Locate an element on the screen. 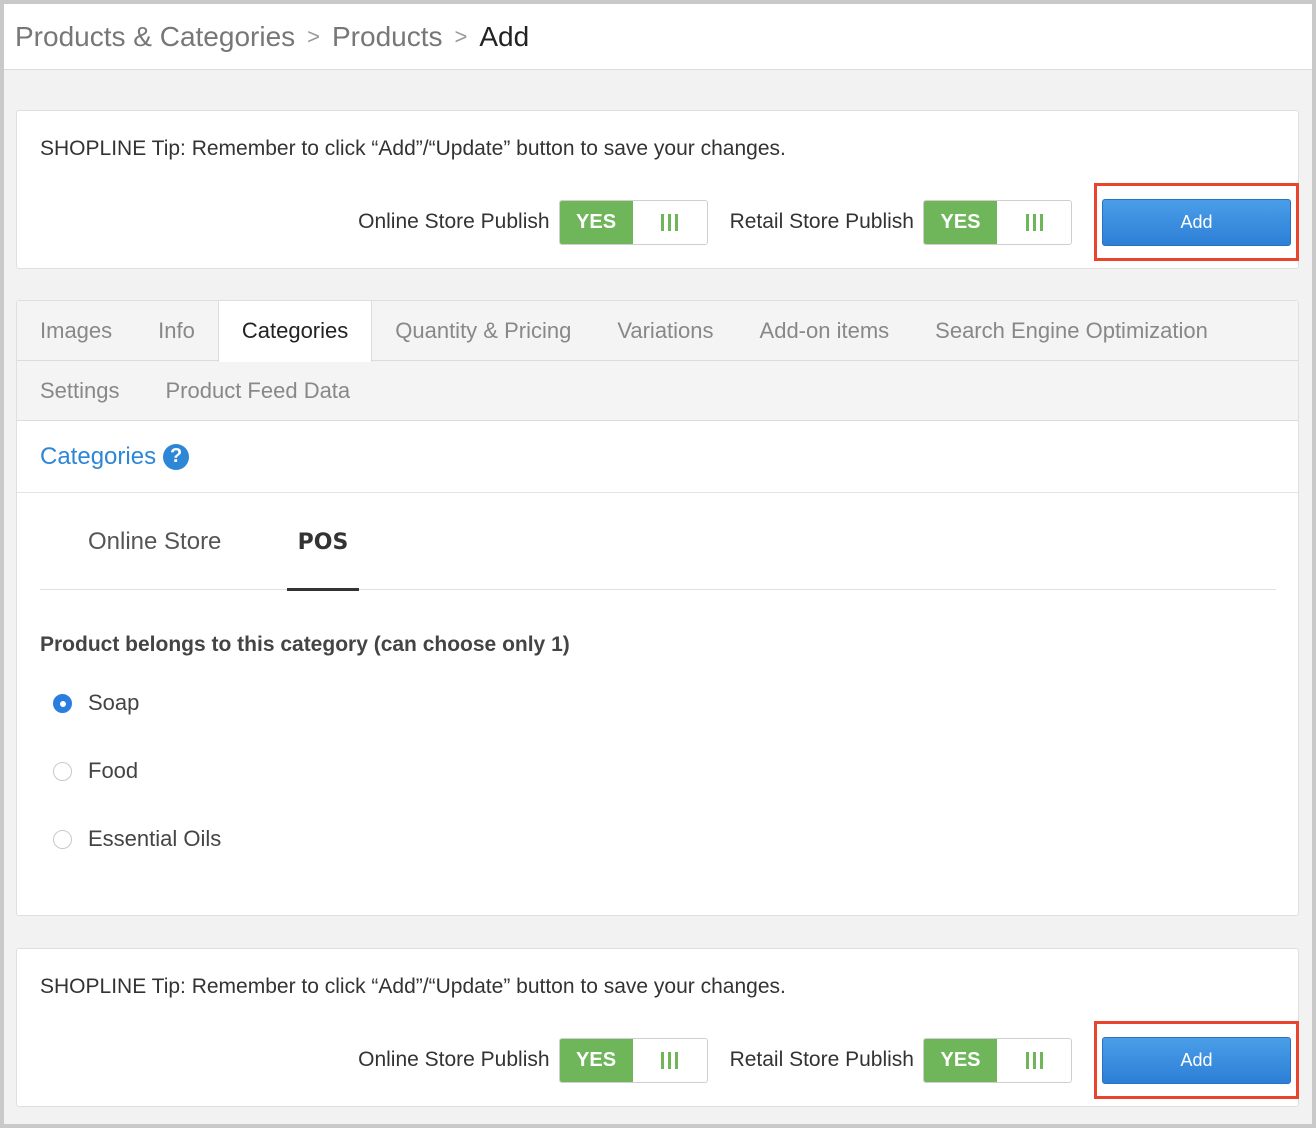  breadcrumb-products-categories: Products & Categories is located at coordinates (155, 37).